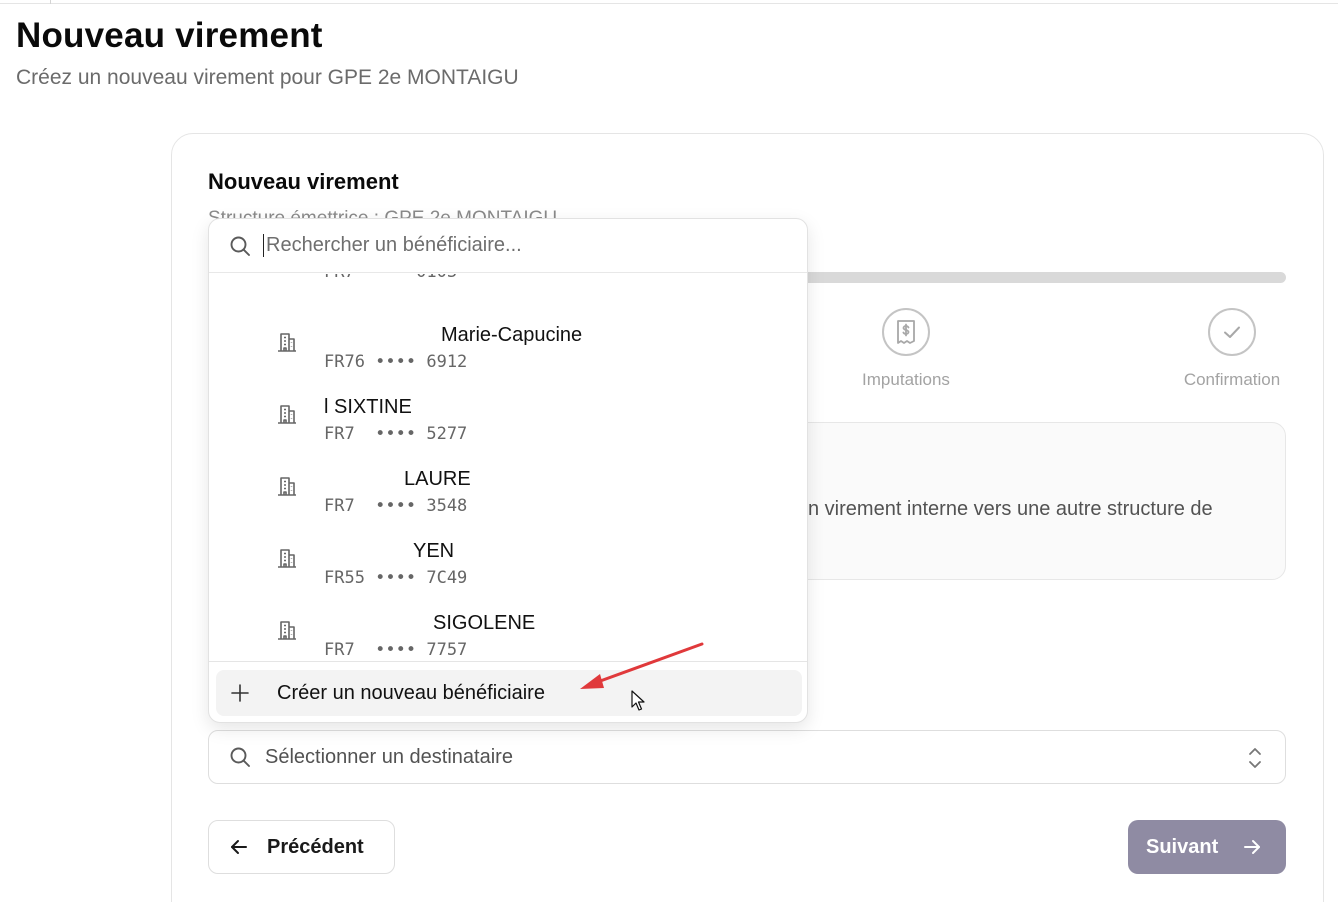  I want to click on create-beneficiary-label: Créer un nouveau bénéficiaire, so click(411, 692).